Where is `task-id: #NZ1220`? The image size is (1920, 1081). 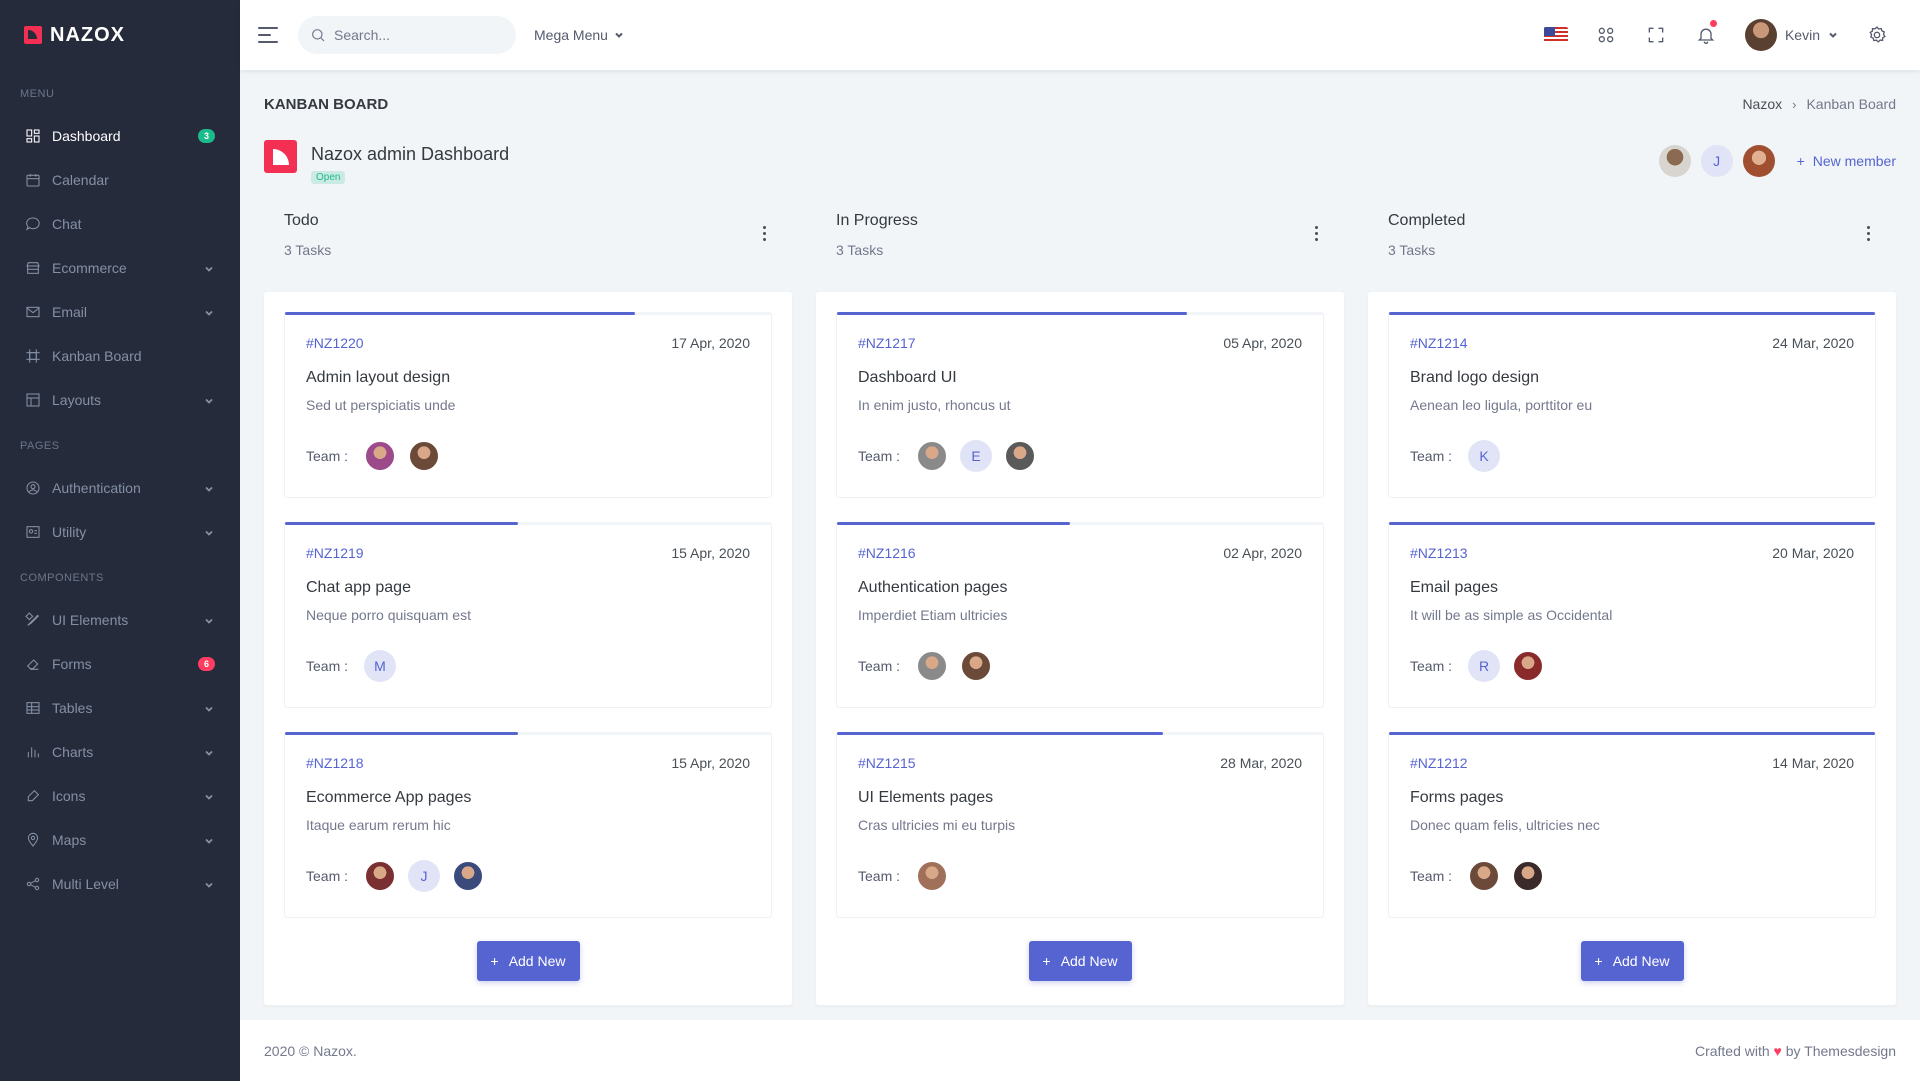 task-id: #NZ1220 is located at coordinates (335, 343).